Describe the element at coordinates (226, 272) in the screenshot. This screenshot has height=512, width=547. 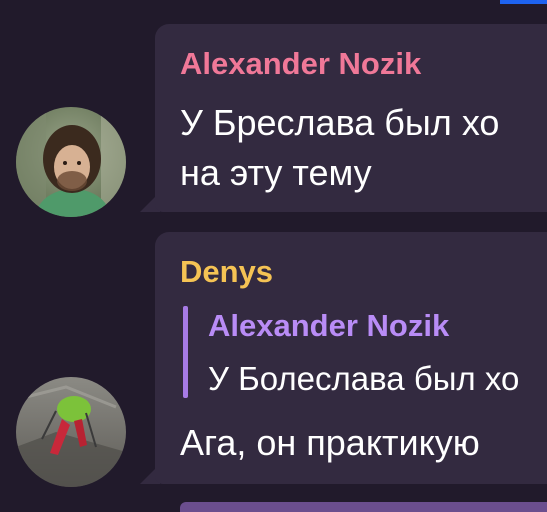
I see `message-sender-name: Denys` at that location.